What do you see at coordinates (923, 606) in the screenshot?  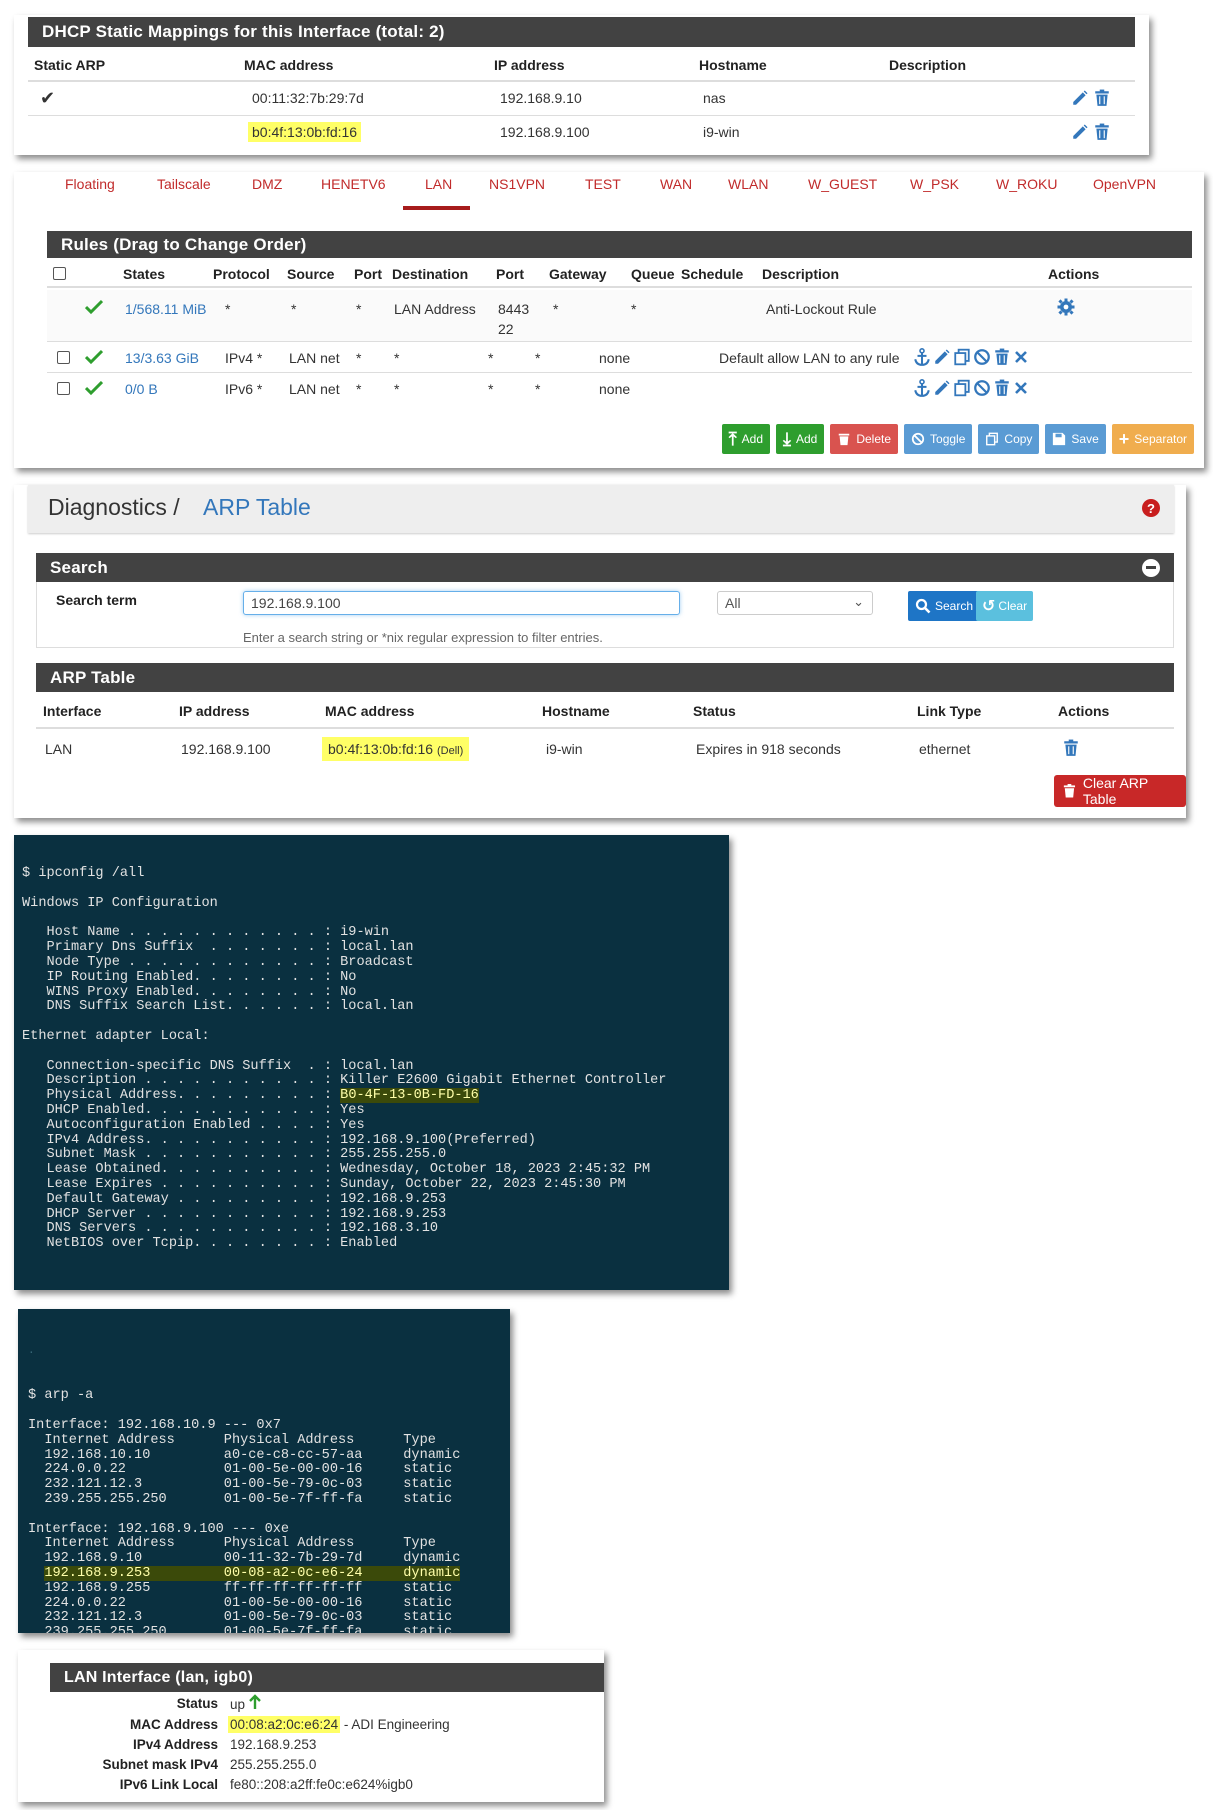 I see `search-icon` at bounding box center [923, 606].